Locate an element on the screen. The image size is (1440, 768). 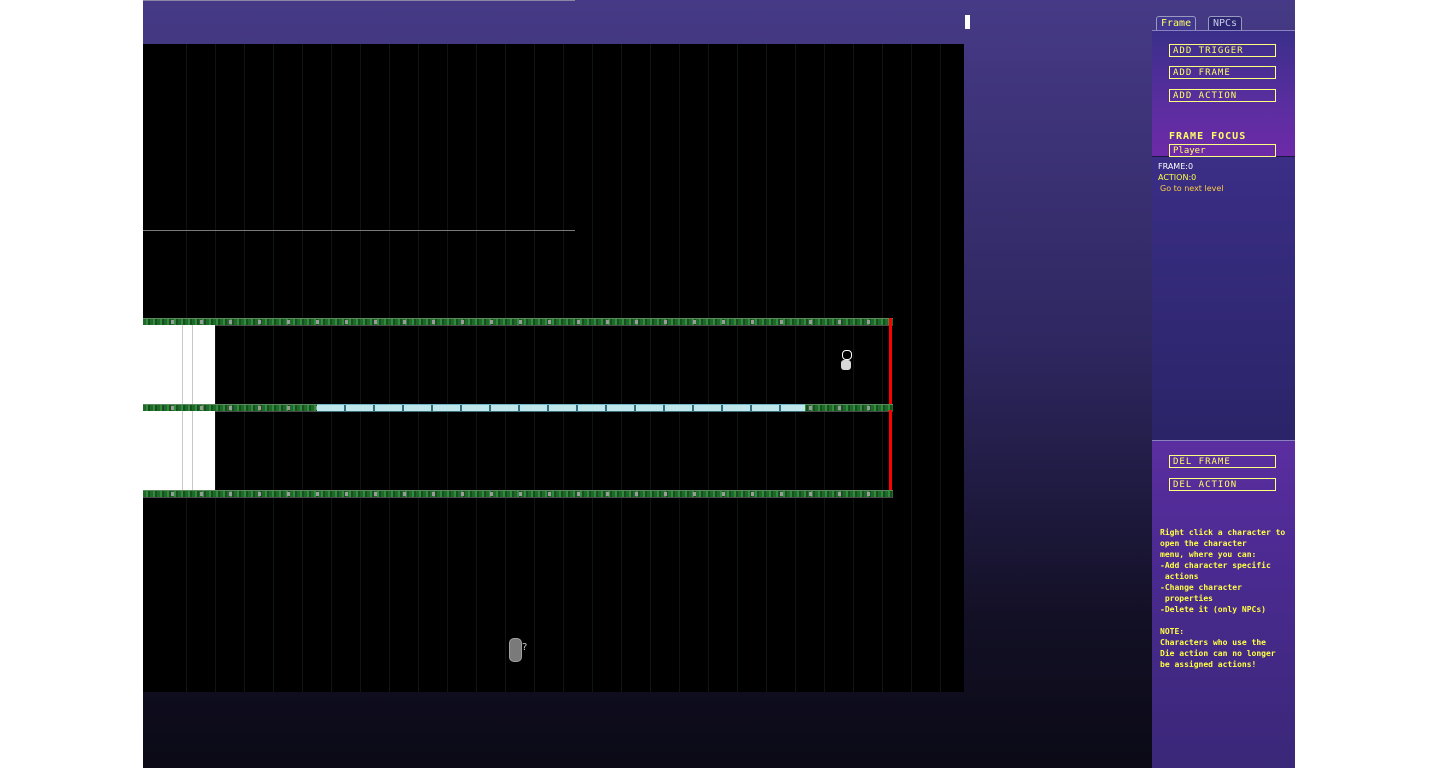
player-character-icon is located at coordinates (846, 361).